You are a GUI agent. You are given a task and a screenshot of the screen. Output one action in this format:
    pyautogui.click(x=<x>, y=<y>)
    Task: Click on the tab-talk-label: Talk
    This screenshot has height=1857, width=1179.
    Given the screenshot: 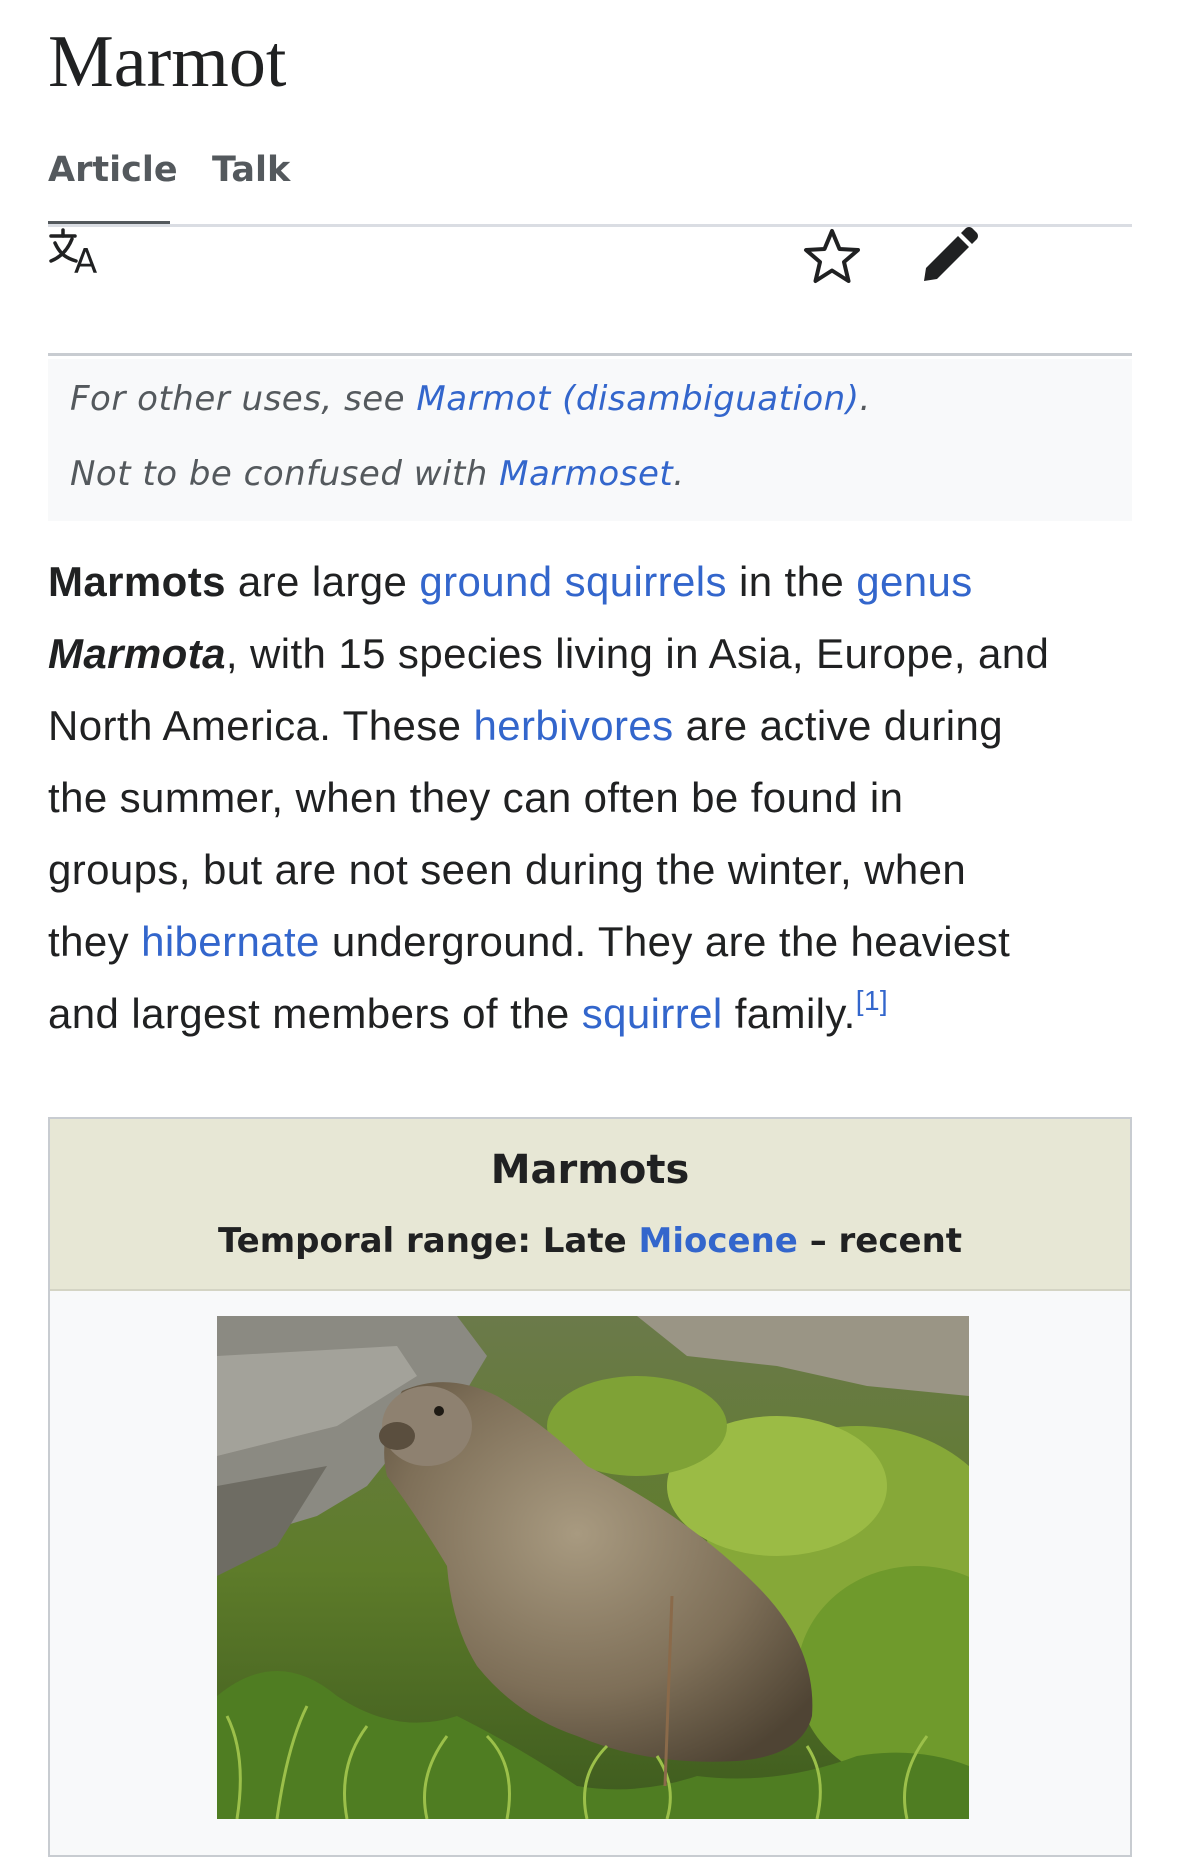 What is the action you would take?
    pyautogui.click(x=251, y=170)
    